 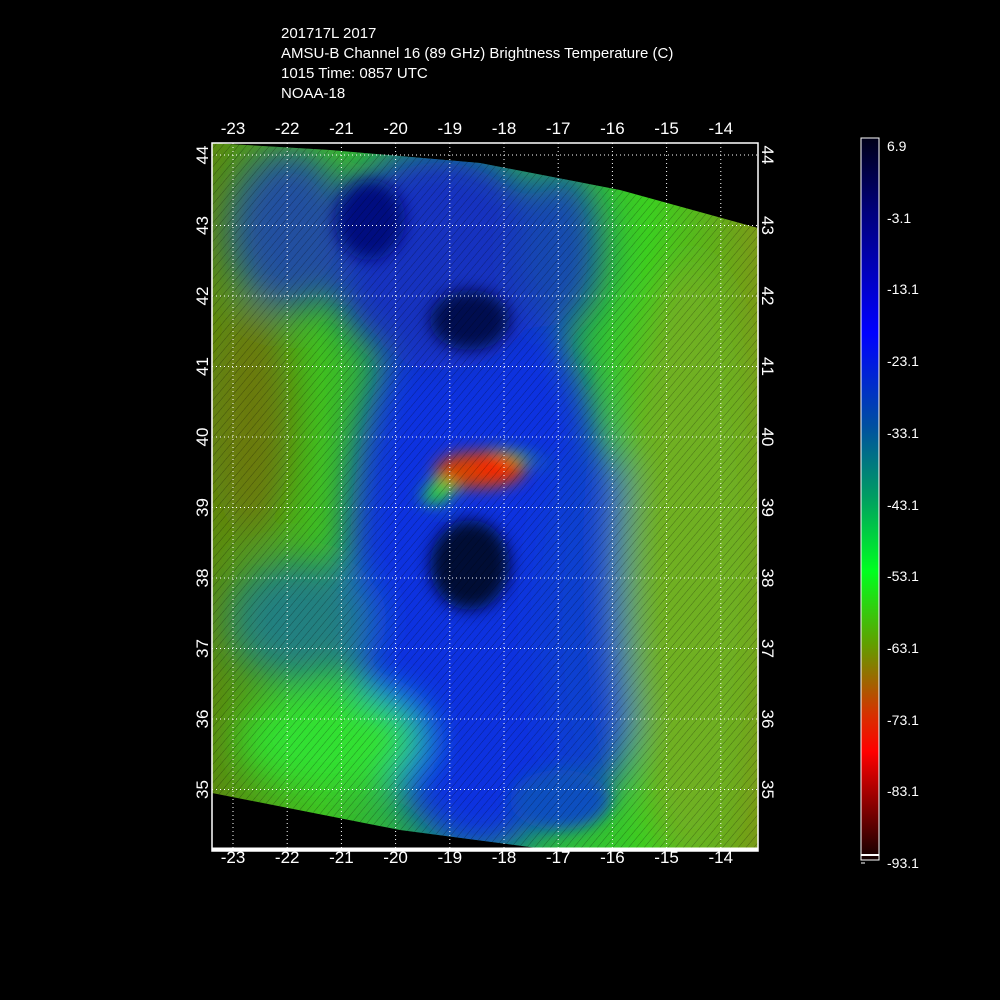 What do you see at coordinates (767, 648) in the screenshot?
I see `lat-label-right: 37` at bounding box center [767, 648].